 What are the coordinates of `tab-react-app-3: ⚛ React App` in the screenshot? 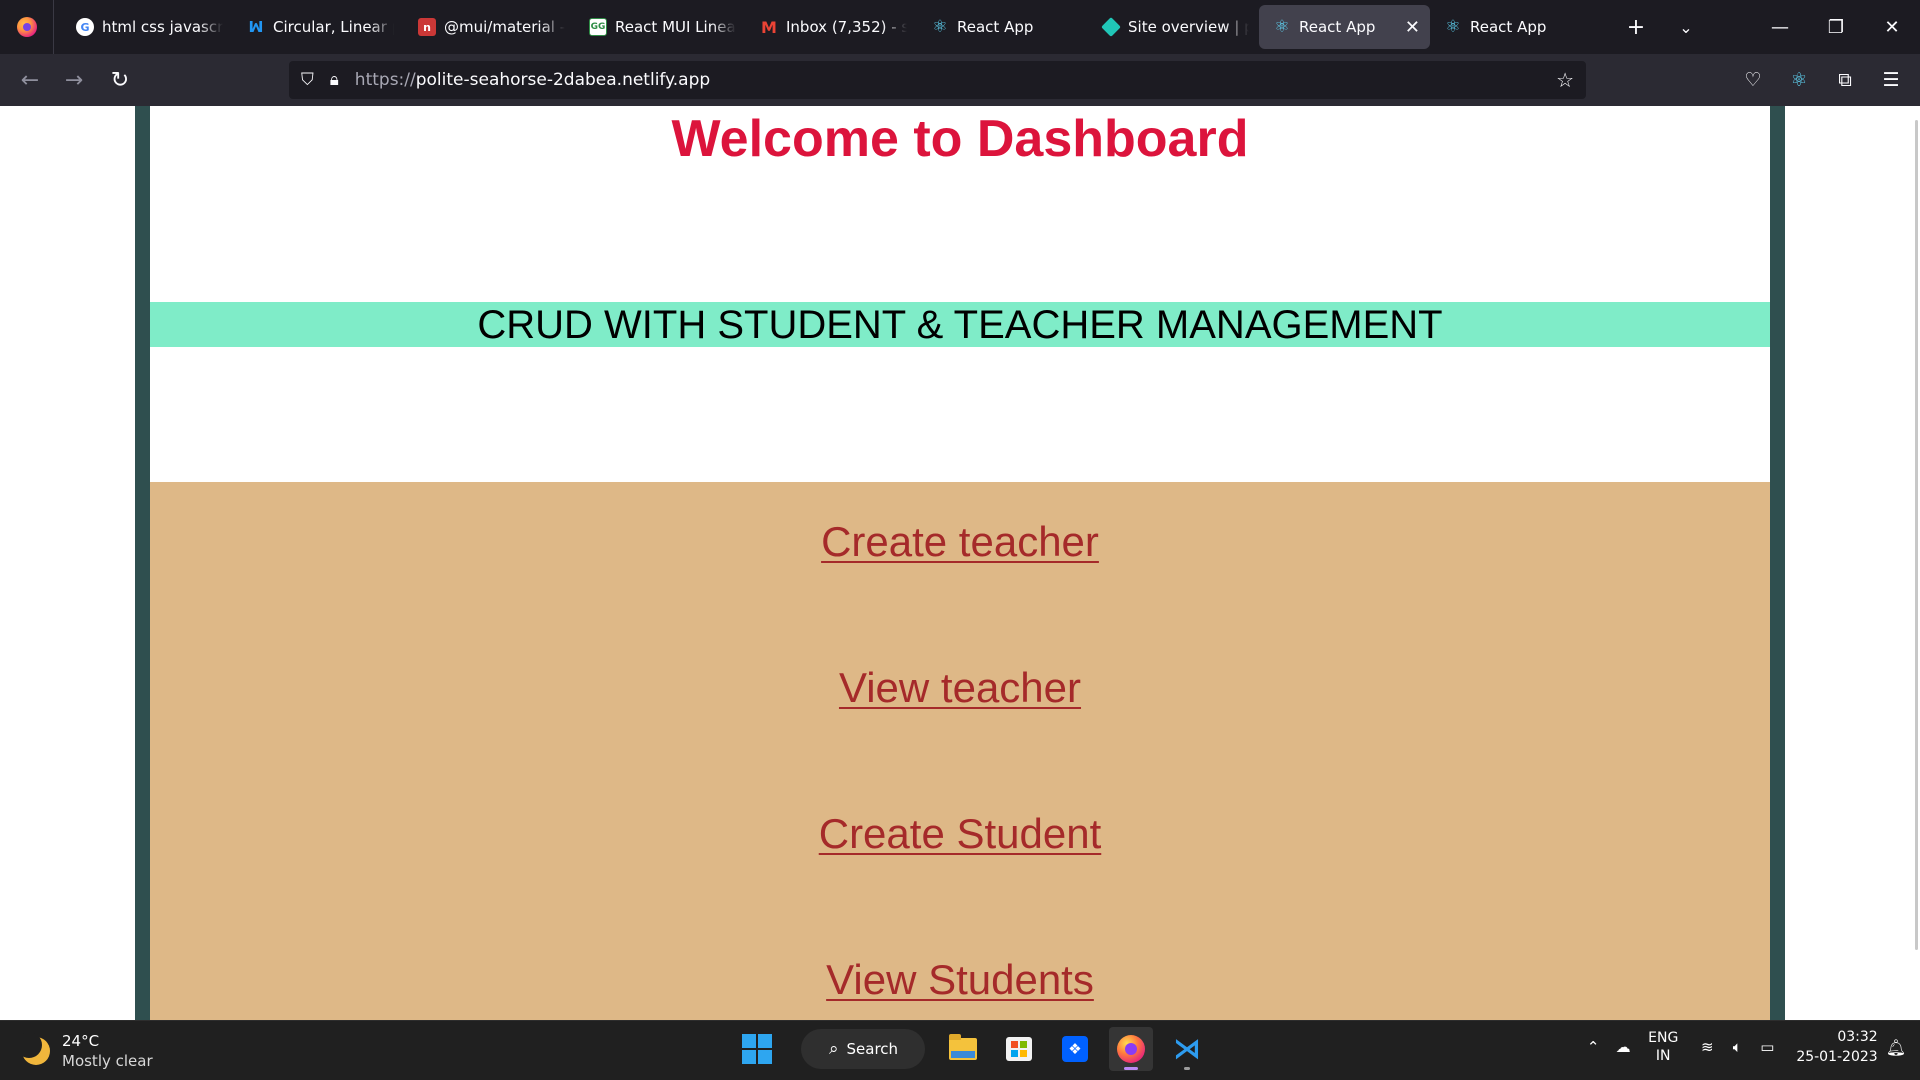 It's located at (1515, 27).